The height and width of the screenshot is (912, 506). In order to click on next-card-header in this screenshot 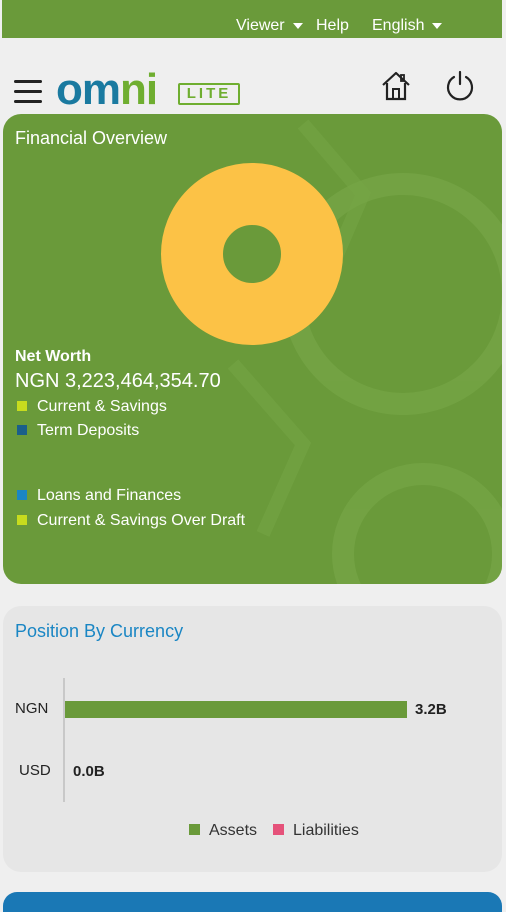, I will do `click(252, 902)`.